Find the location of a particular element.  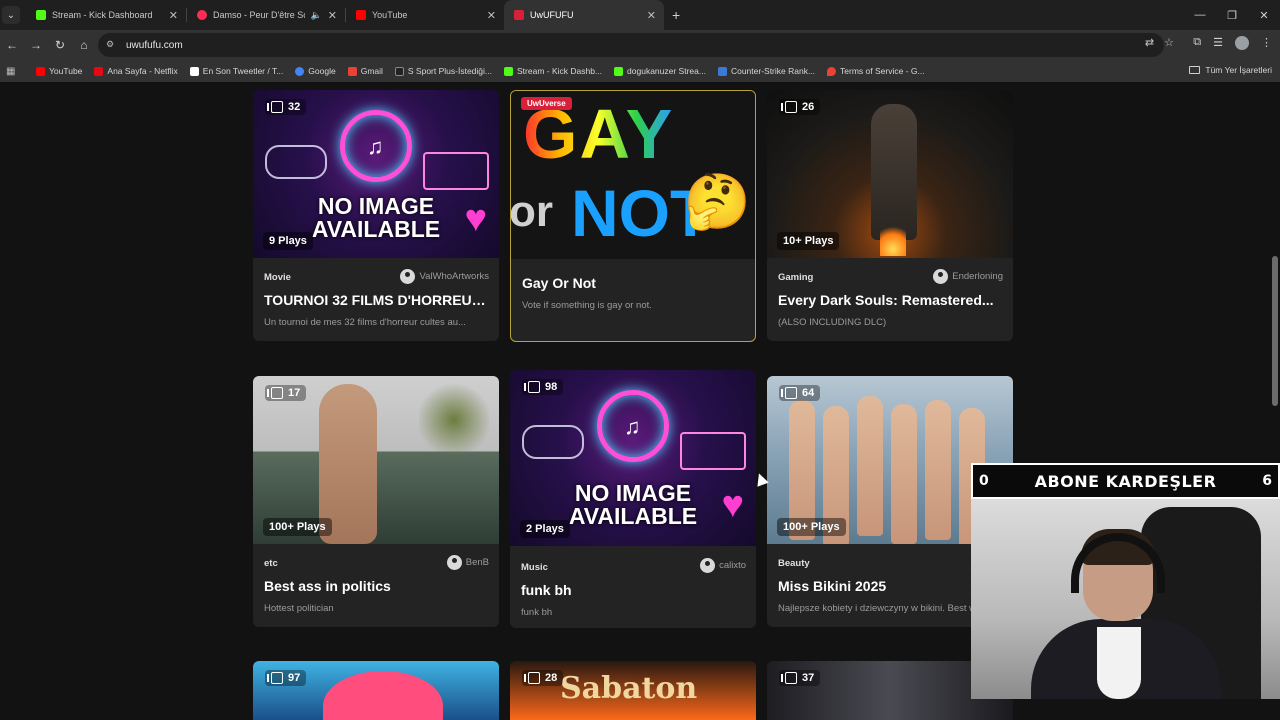

card-author: ValWhoArtworks is located at coordinates (444, 276).